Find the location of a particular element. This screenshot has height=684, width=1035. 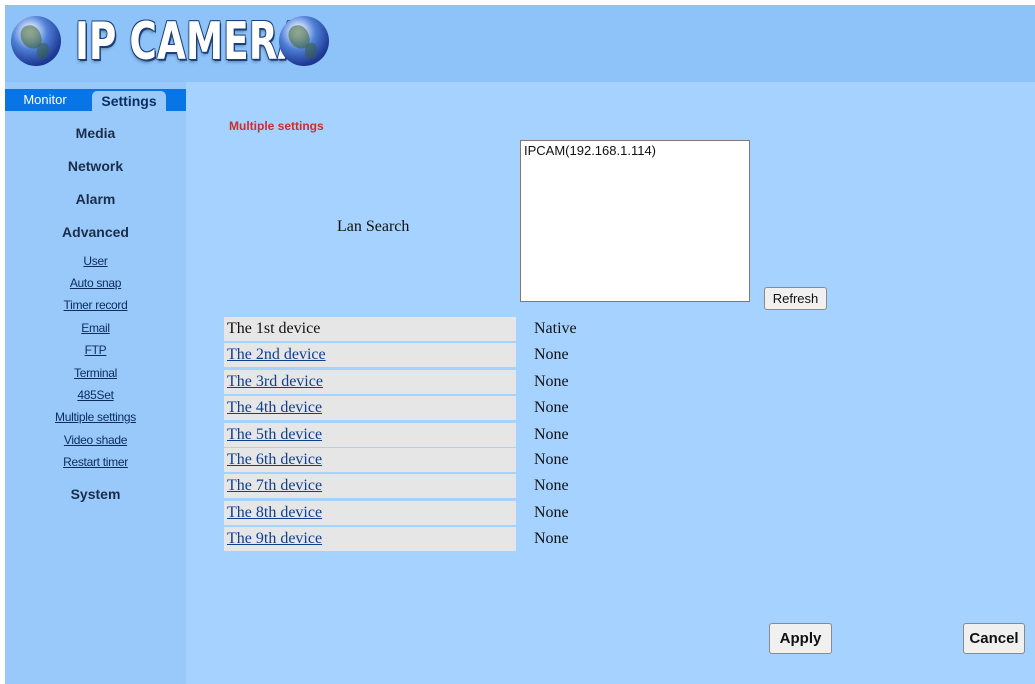

refresh-button: Refresh is located at coordinates (795, 298).